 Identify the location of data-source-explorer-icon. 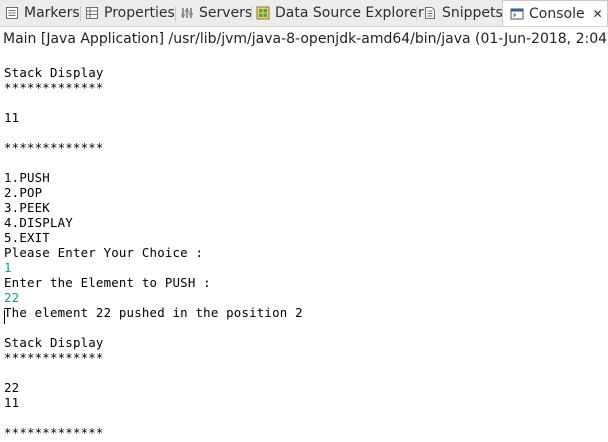
(263, 13).